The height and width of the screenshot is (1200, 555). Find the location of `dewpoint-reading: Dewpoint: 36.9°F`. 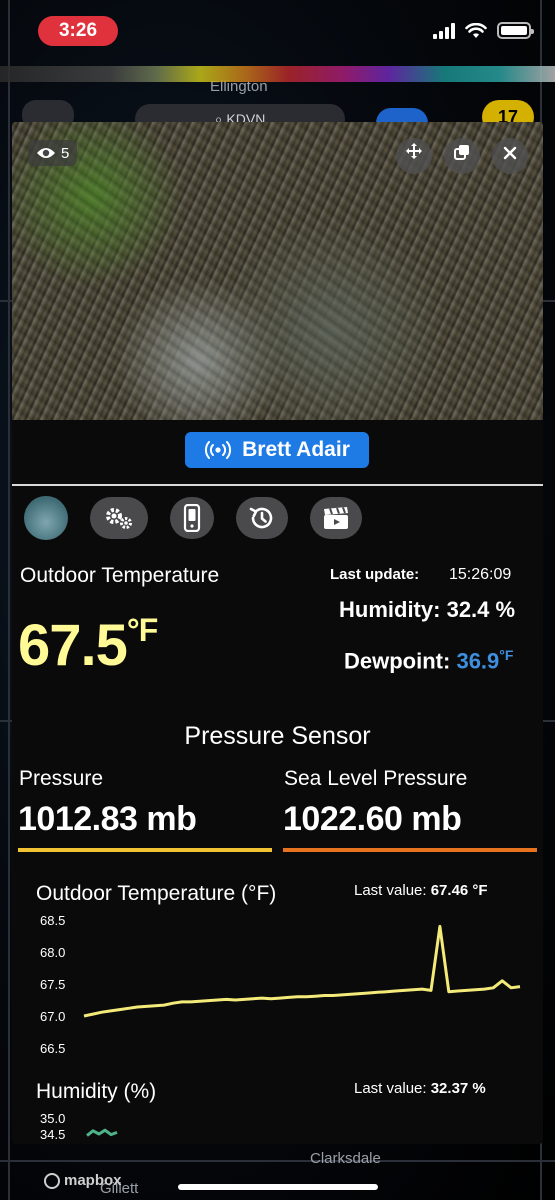

dewpoint-reading: Dewpoint: 36.9°F is located at coordinates (428, 660).